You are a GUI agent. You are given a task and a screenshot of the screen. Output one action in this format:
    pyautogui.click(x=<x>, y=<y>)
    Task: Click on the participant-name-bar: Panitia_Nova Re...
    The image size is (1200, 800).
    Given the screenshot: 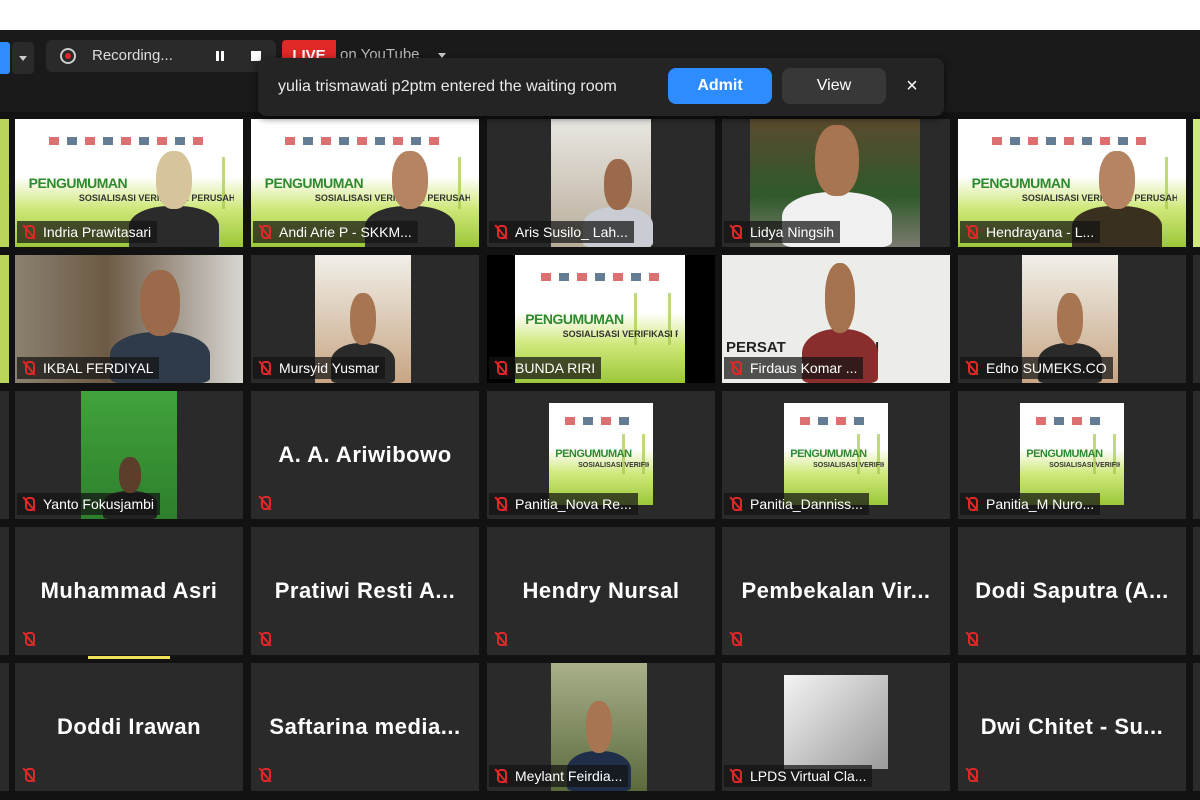 What is the action you would take?
    pyautogui.click(x=563, y=504)
    